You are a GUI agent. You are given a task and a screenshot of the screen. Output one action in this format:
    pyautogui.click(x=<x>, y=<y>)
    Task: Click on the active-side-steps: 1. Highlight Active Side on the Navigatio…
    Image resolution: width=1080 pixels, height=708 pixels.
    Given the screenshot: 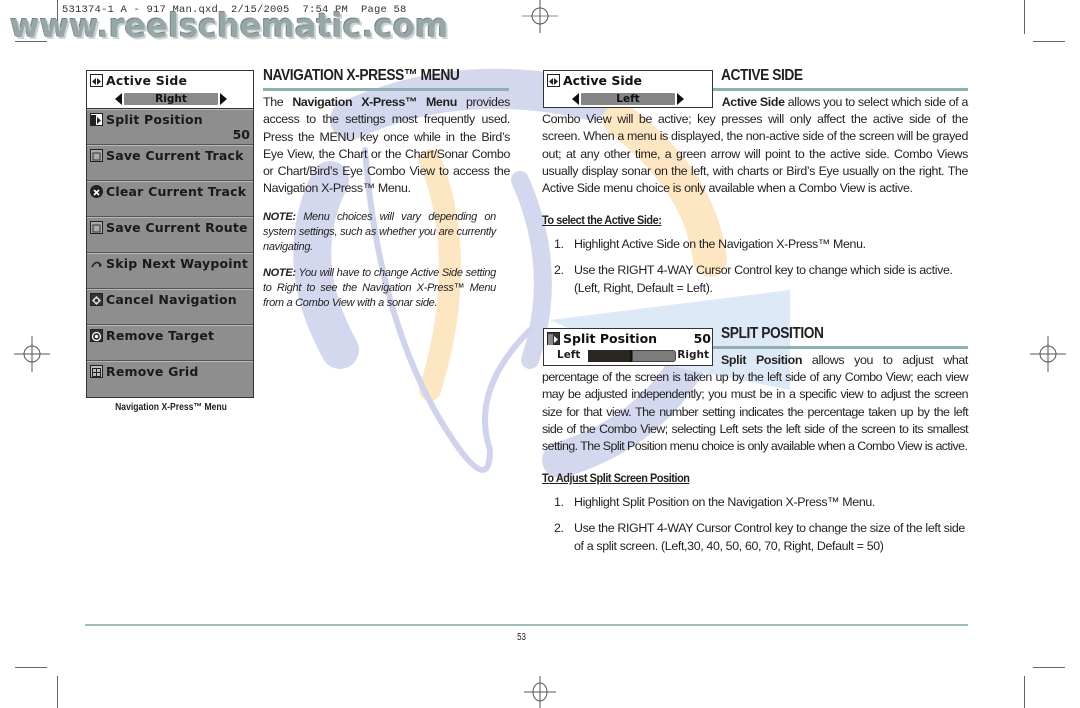 What is the action you would take?
    pyautogui.click(x=755, y=270)
    